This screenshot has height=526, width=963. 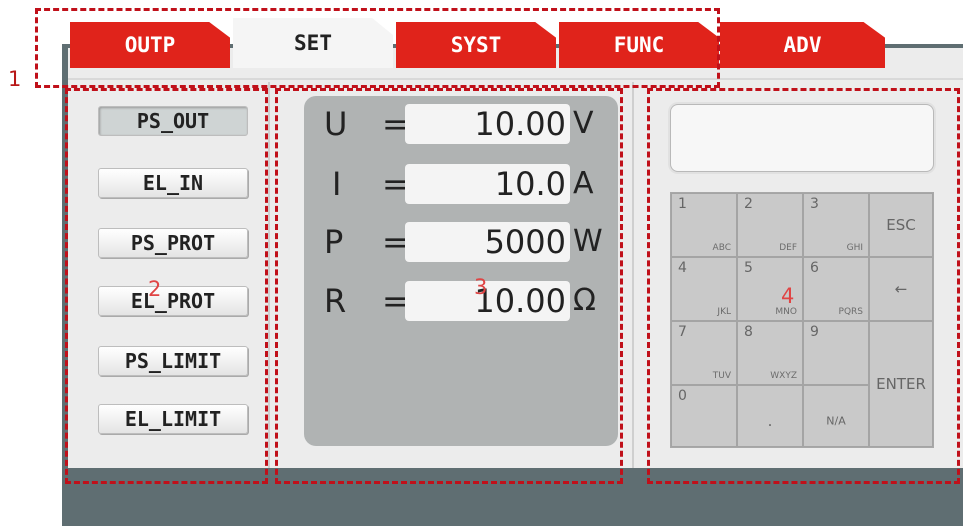 What do you see at coordinates (788, 296) in the screenshot?
I see `annotation-label-4: 4` at bounding box center [788, 296].